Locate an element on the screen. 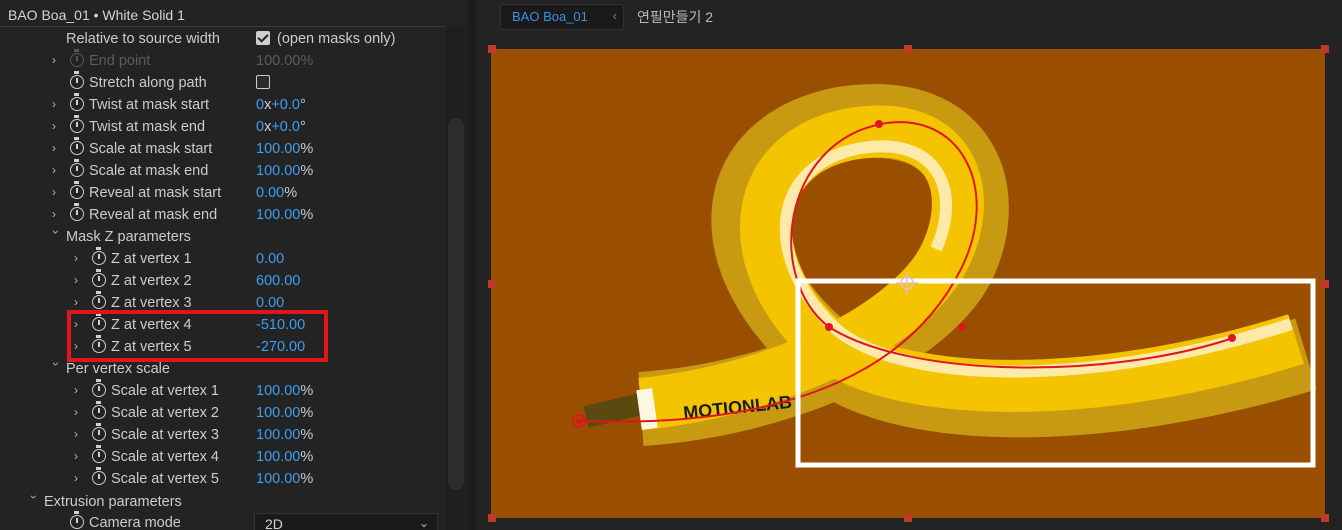  checkbox-caption: (open masks only) is located at coordinates (336, 39).